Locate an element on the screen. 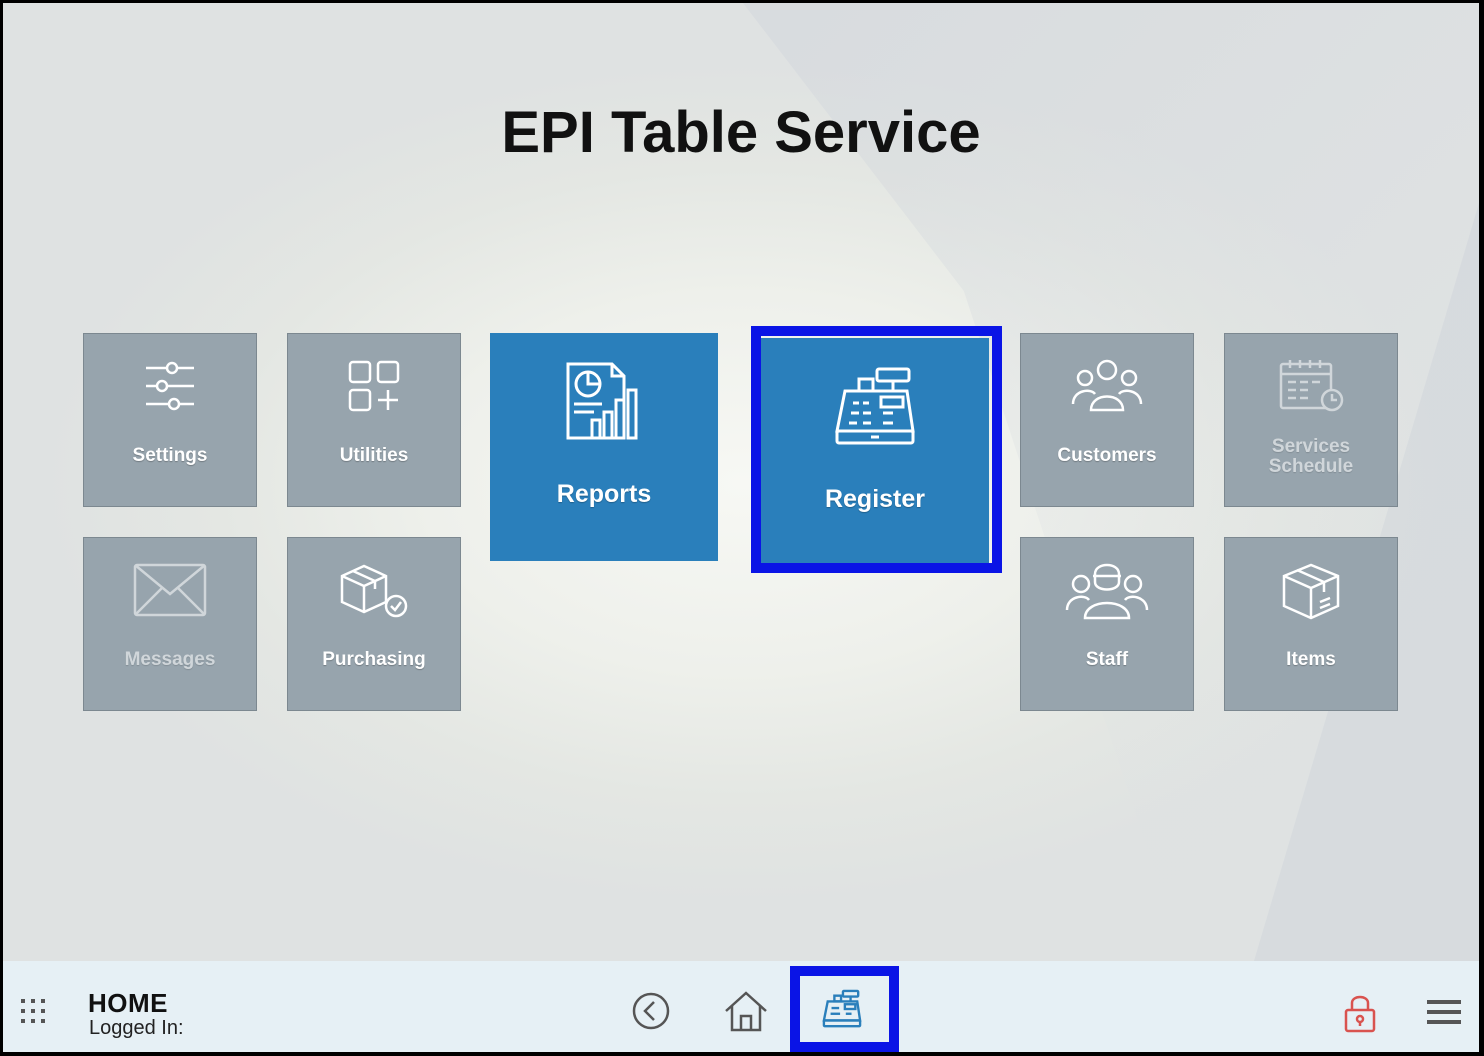 The height and width of the screenshot is (1056, 1484). utilities-grid-icon is located at coordinates (374, 391).